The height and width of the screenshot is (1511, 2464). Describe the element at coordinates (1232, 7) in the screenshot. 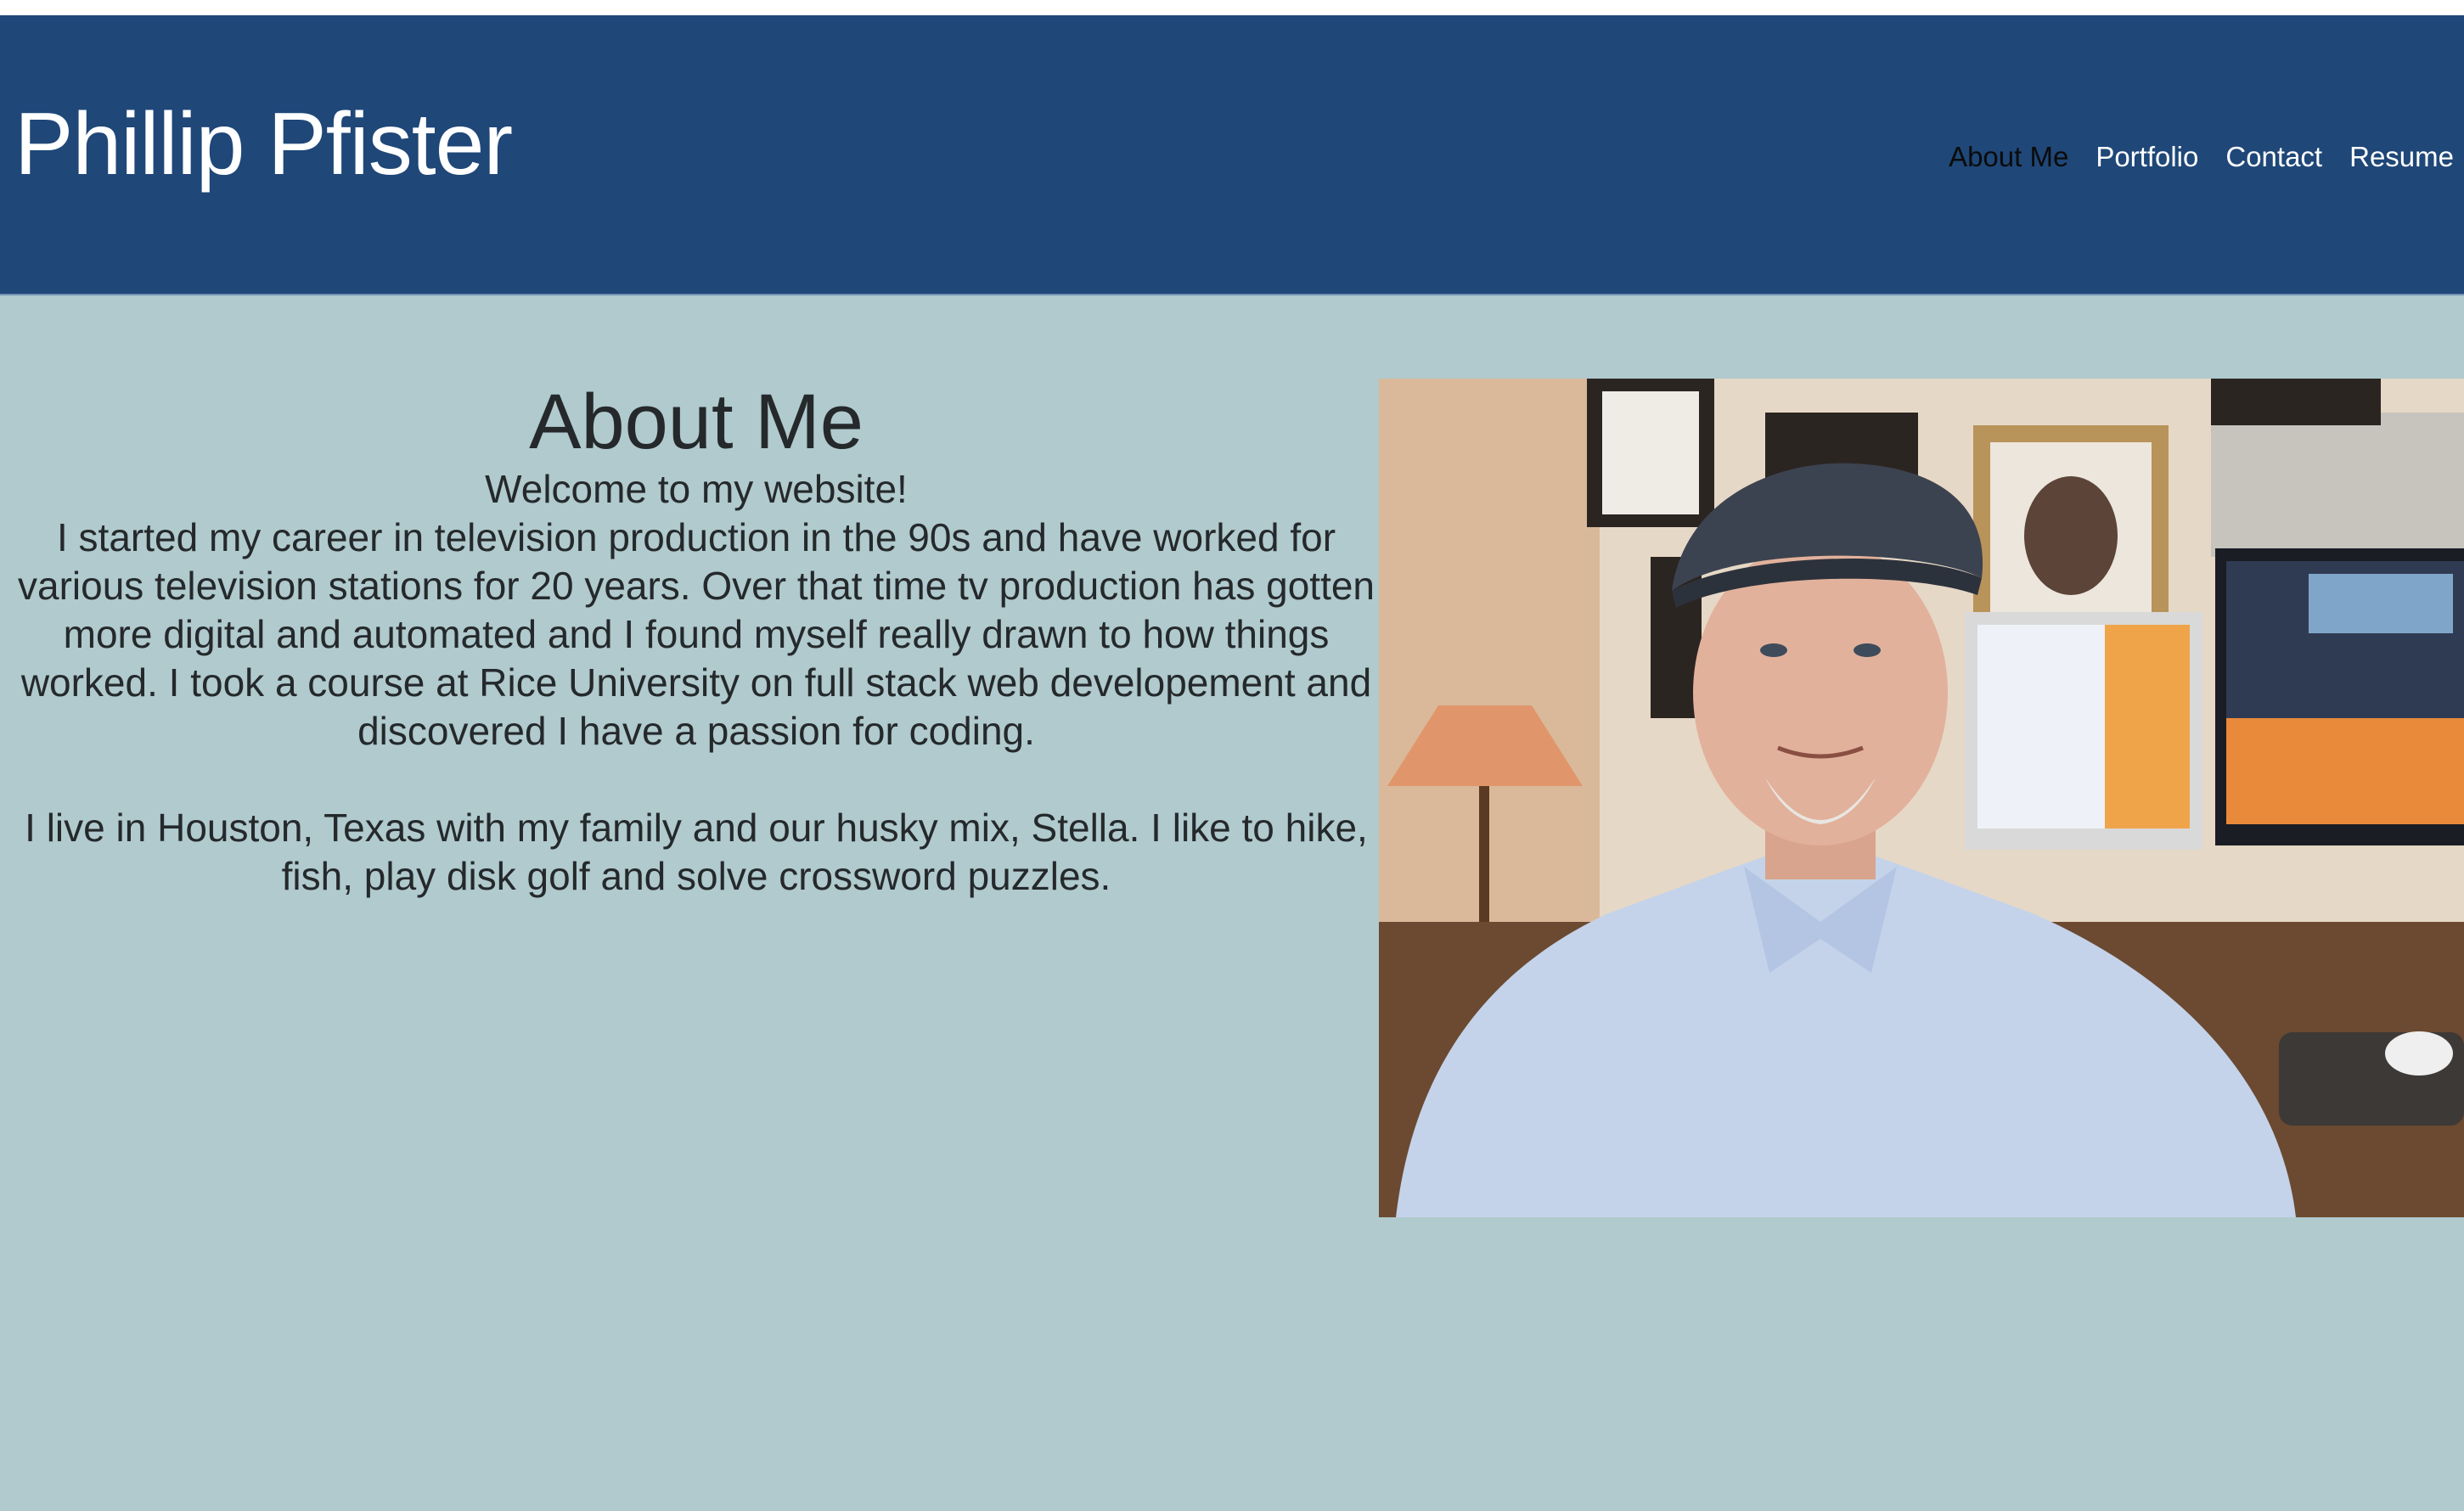

I see `browser-top-strip` at that location.